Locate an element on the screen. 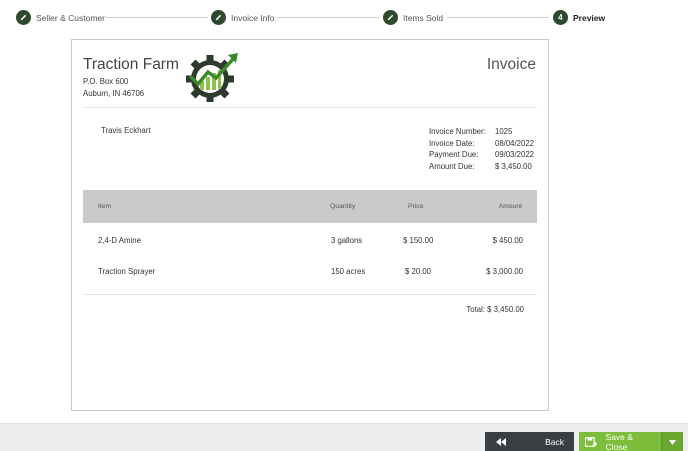 This screenshot has width=688, height=451. step-preview: 4 Preview is located at coordinates (579, 17).